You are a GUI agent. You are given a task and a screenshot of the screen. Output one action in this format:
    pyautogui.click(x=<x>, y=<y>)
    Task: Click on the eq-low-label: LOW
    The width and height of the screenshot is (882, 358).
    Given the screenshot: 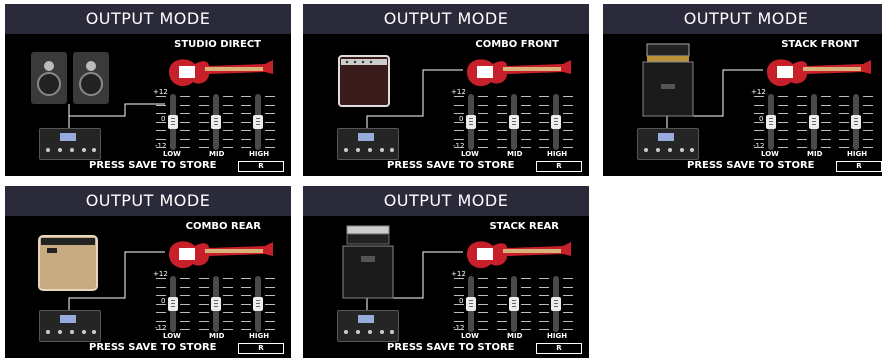 What is the action you would take?
    pyautogui.click(x=770, y=154)
    